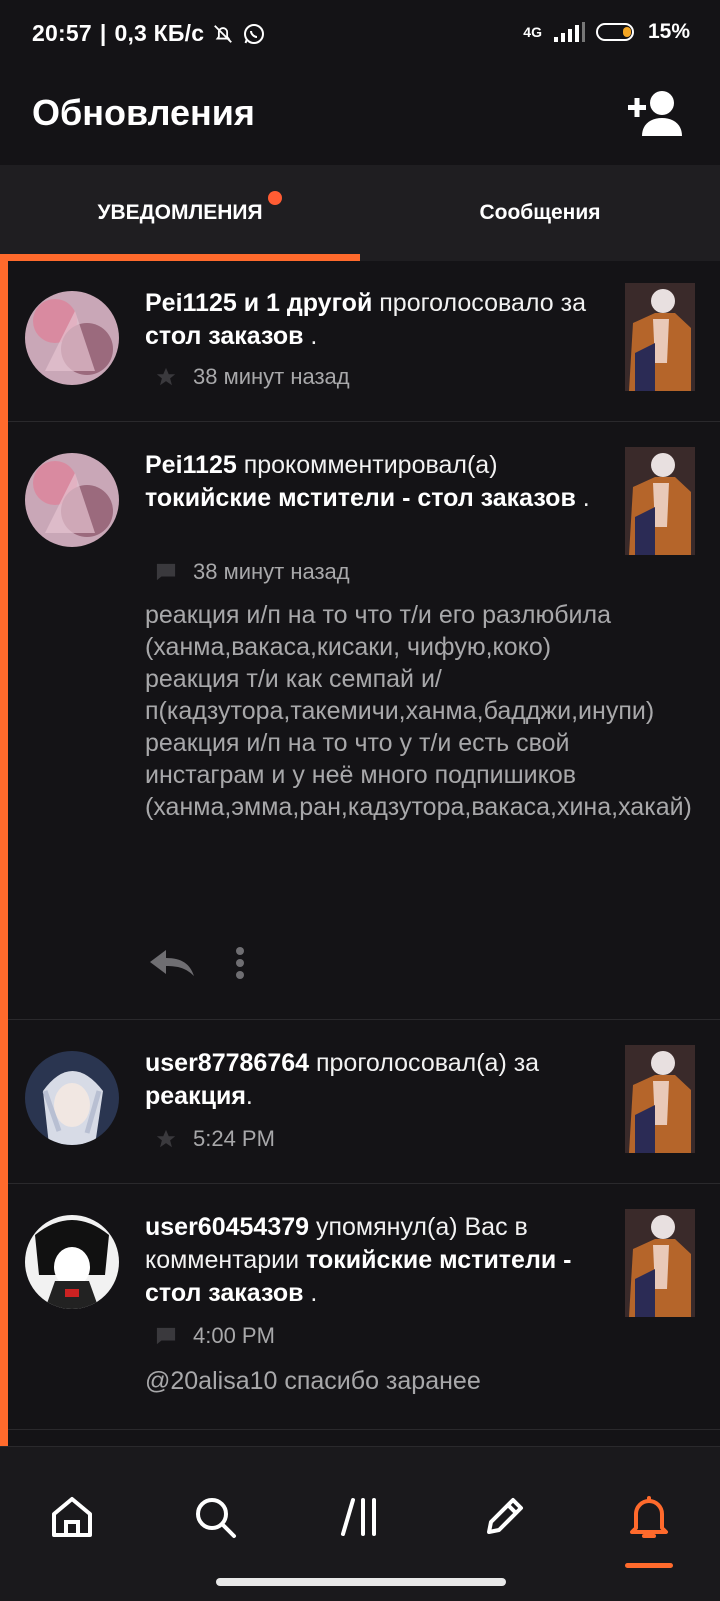 The width and height of the screenshot is (720, 1601). What do you see at coordinates (275, 198) in the screenshot?
I see `unread-badge` at bounding box center [275, 198].